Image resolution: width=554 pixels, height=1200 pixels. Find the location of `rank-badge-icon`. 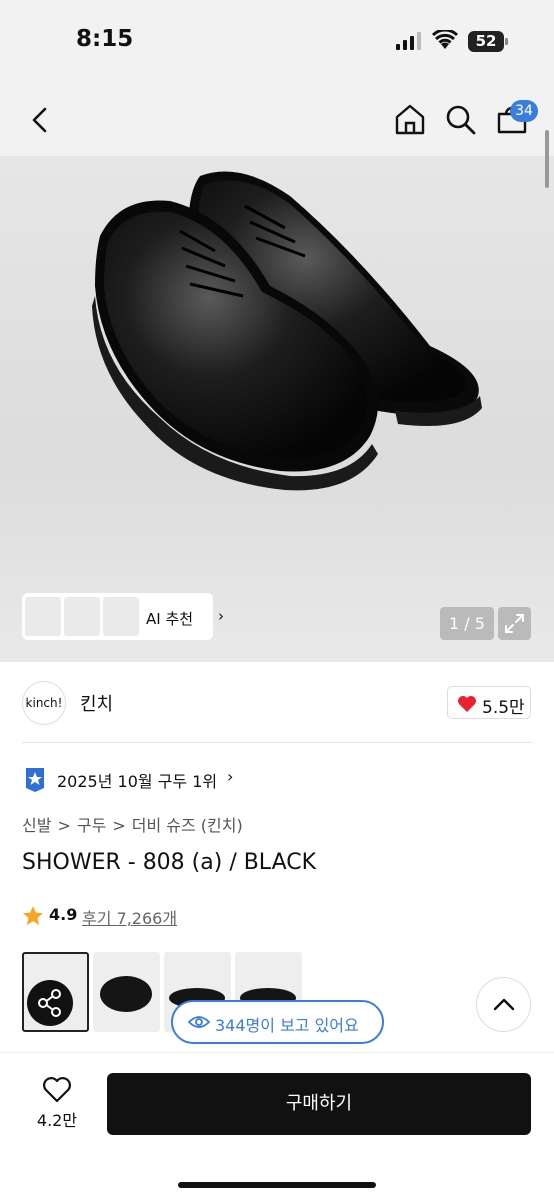

rank-badge-icon is located at coordinates (35, 780).